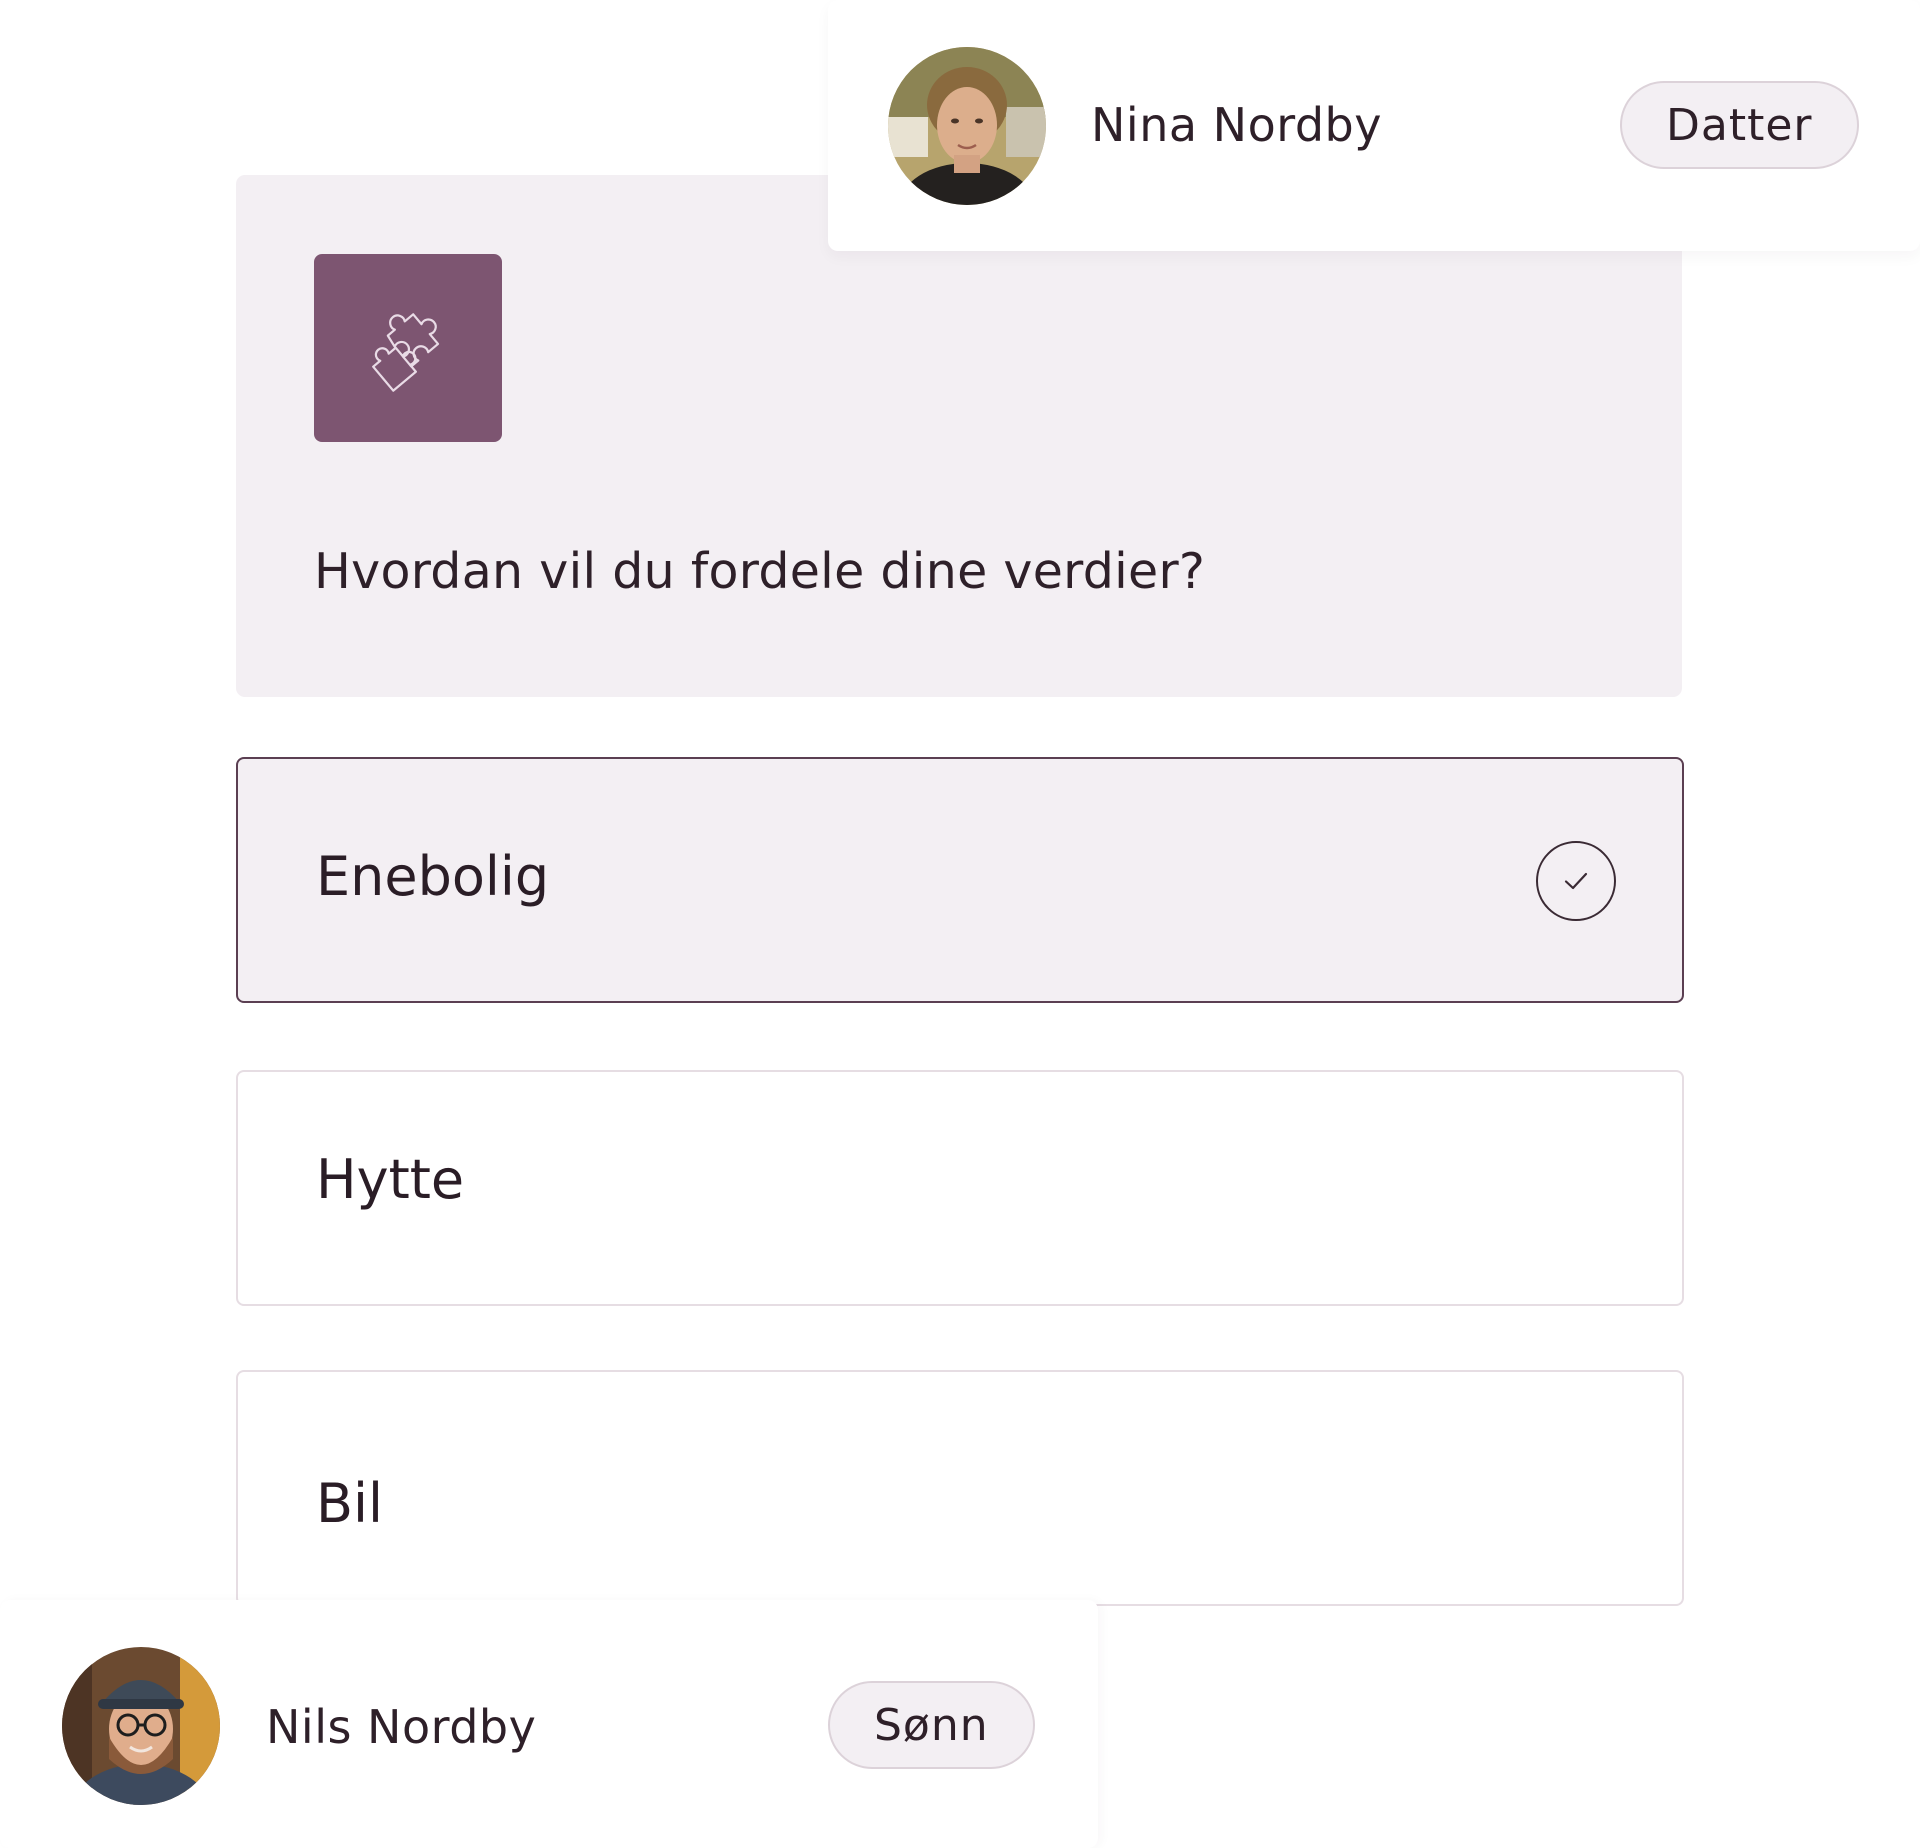 The width and height of the screenshot is (1920, 1848). Describe the element at coordinates (760, 571) in the screenshot. I see `question-text: Hvordan vil du fordele dine verdier?` at that location.